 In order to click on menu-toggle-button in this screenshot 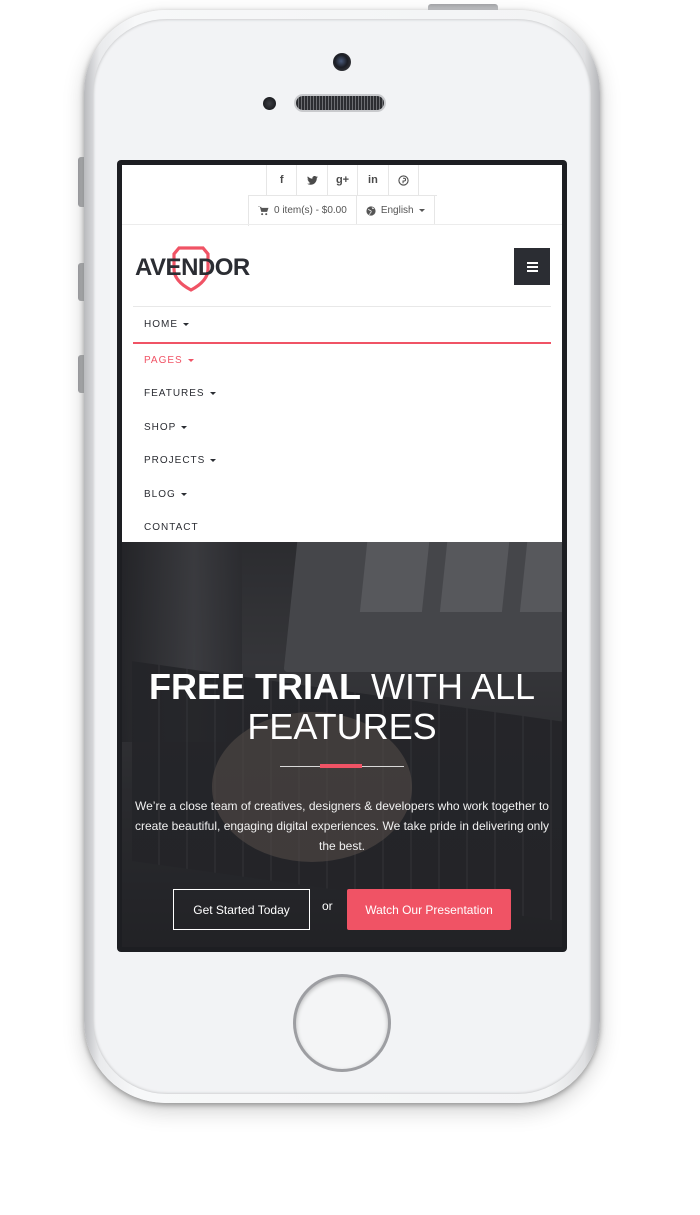, I will do `click(532, 266)`.